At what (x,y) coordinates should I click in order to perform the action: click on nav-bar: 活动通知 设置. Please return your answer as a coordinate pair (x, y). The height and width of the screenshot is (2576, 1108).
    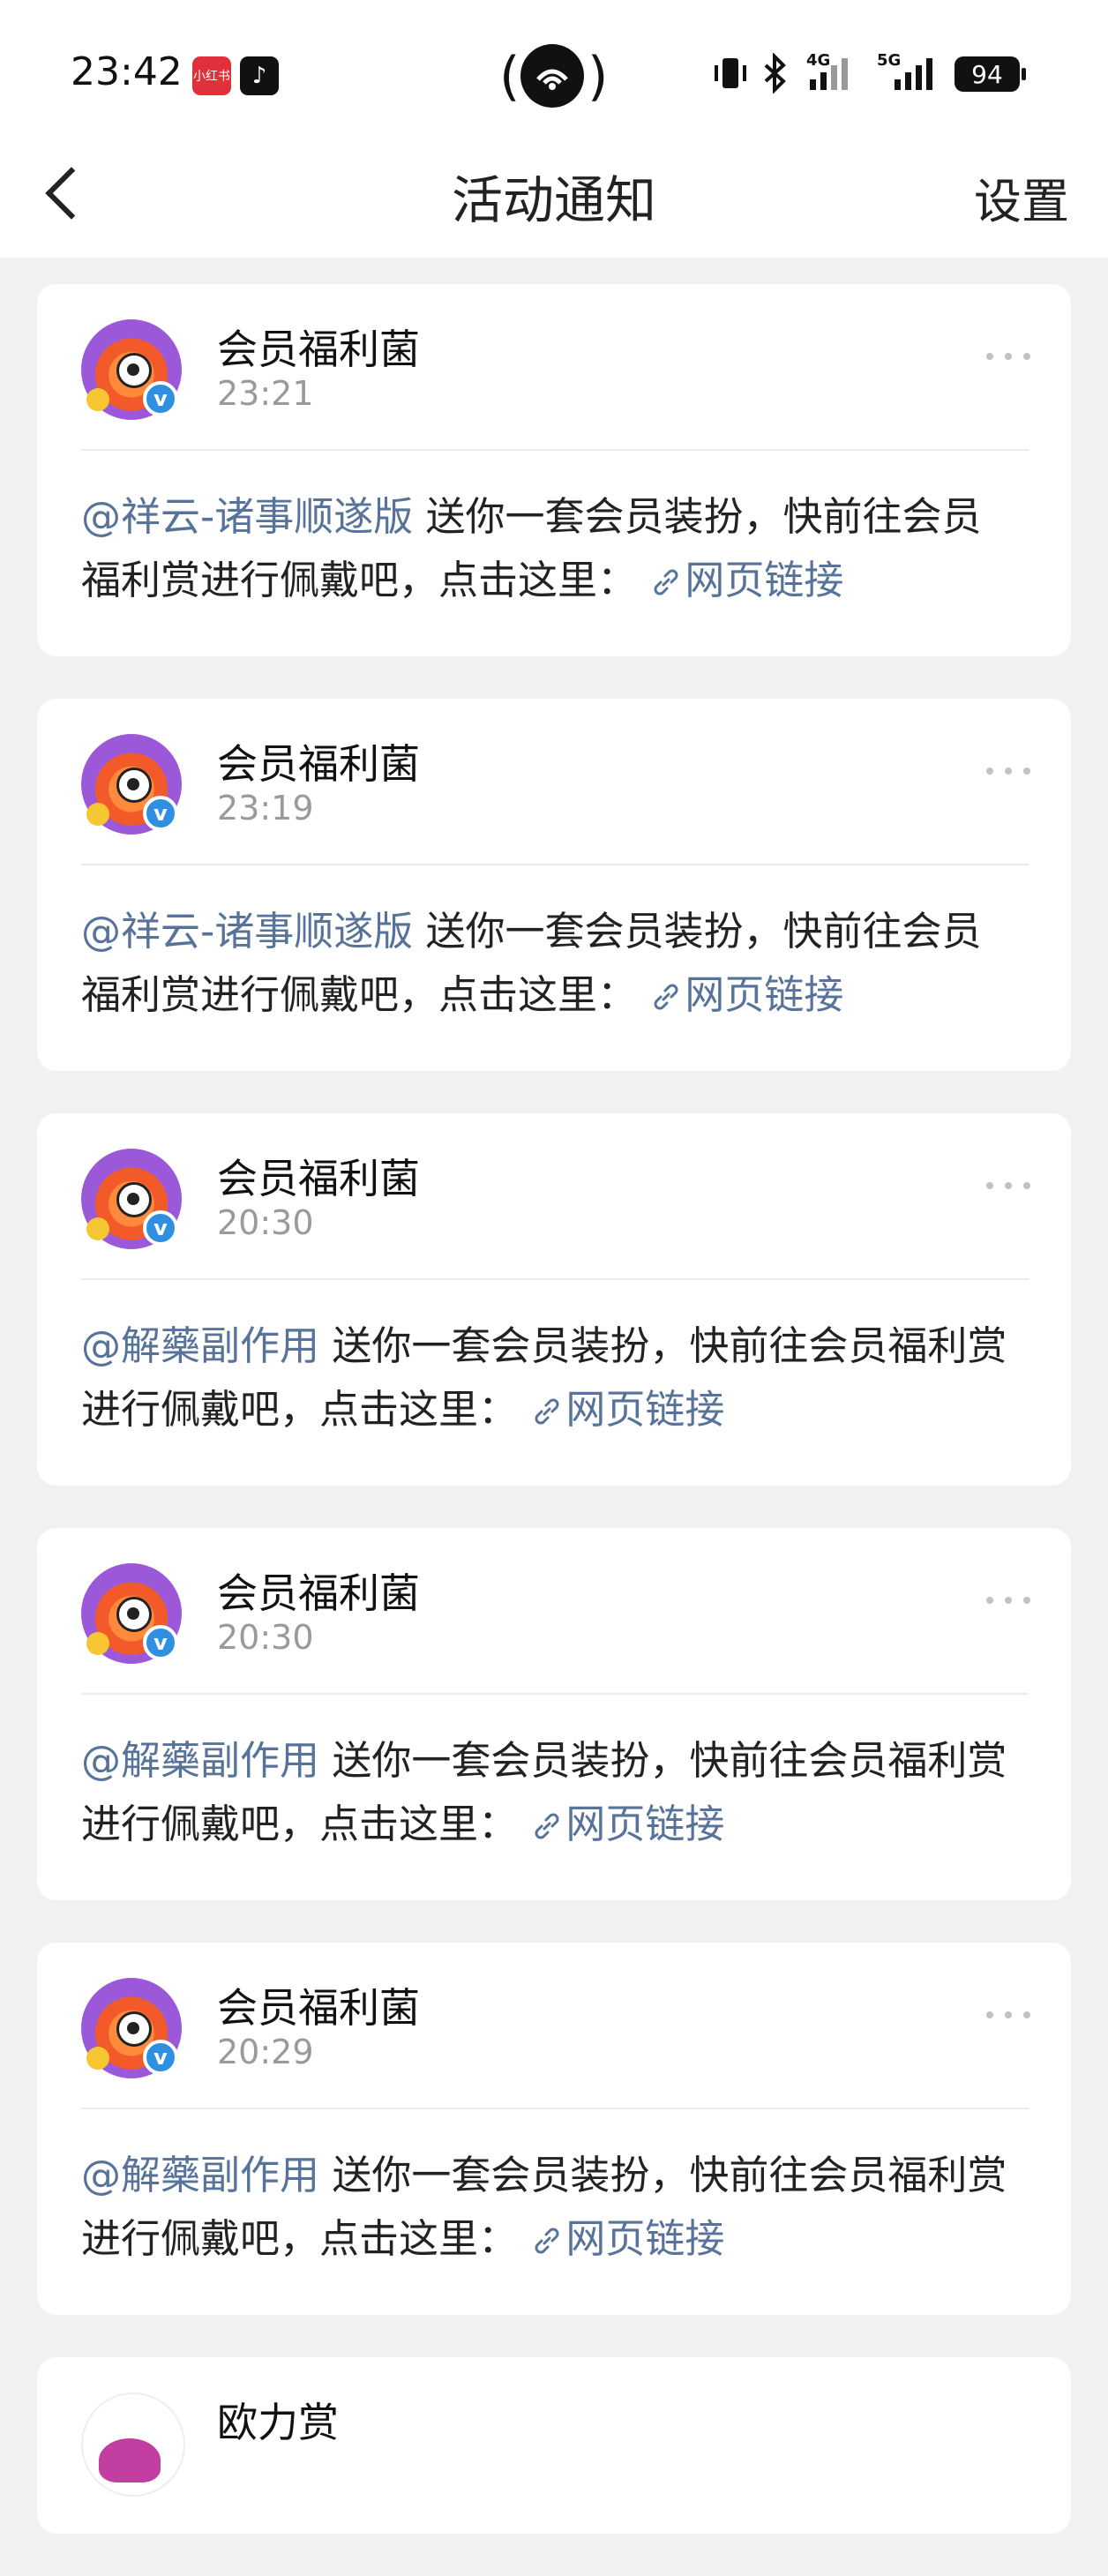
    Looking at the image, I should click on (554, 195).